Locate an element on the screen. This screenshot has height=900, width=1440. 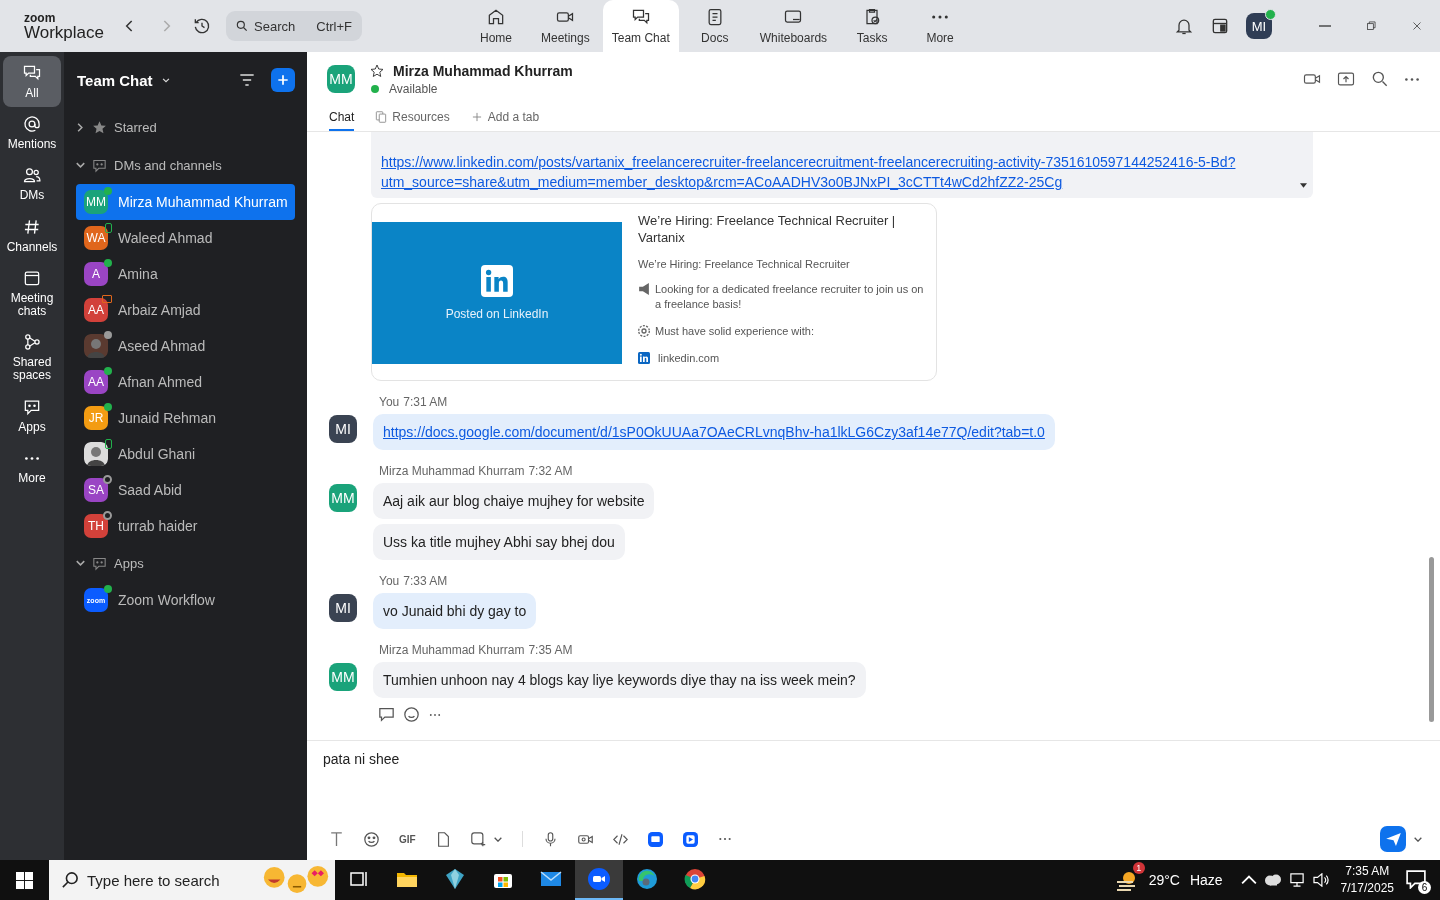
send-button is located at coordinates (1393, 839).